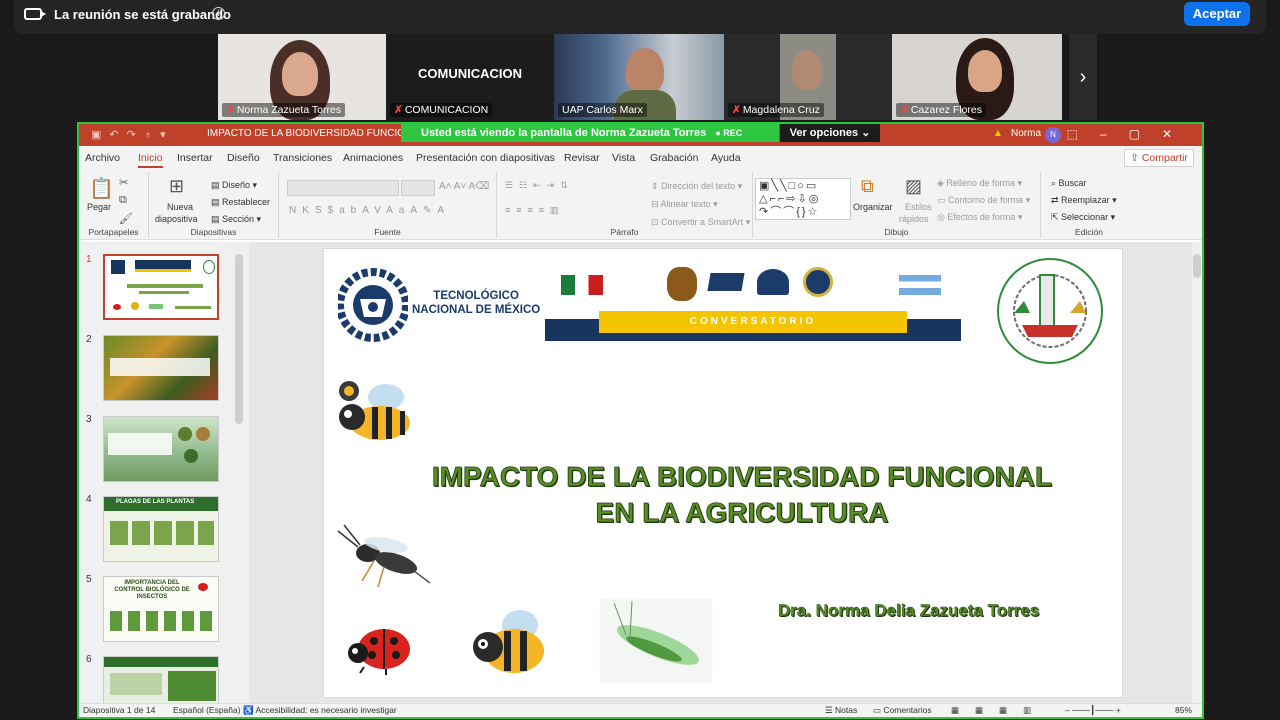  I want to click on font-name-select, so click(343, 188).